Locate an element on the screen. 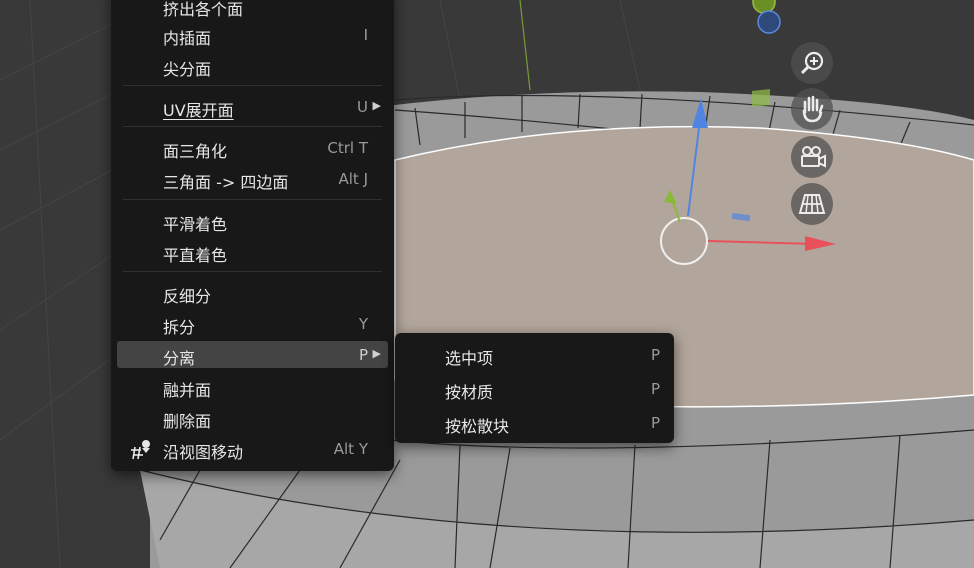  submenu-item-selection: 选中项 P is located at coordinates (534, 354).